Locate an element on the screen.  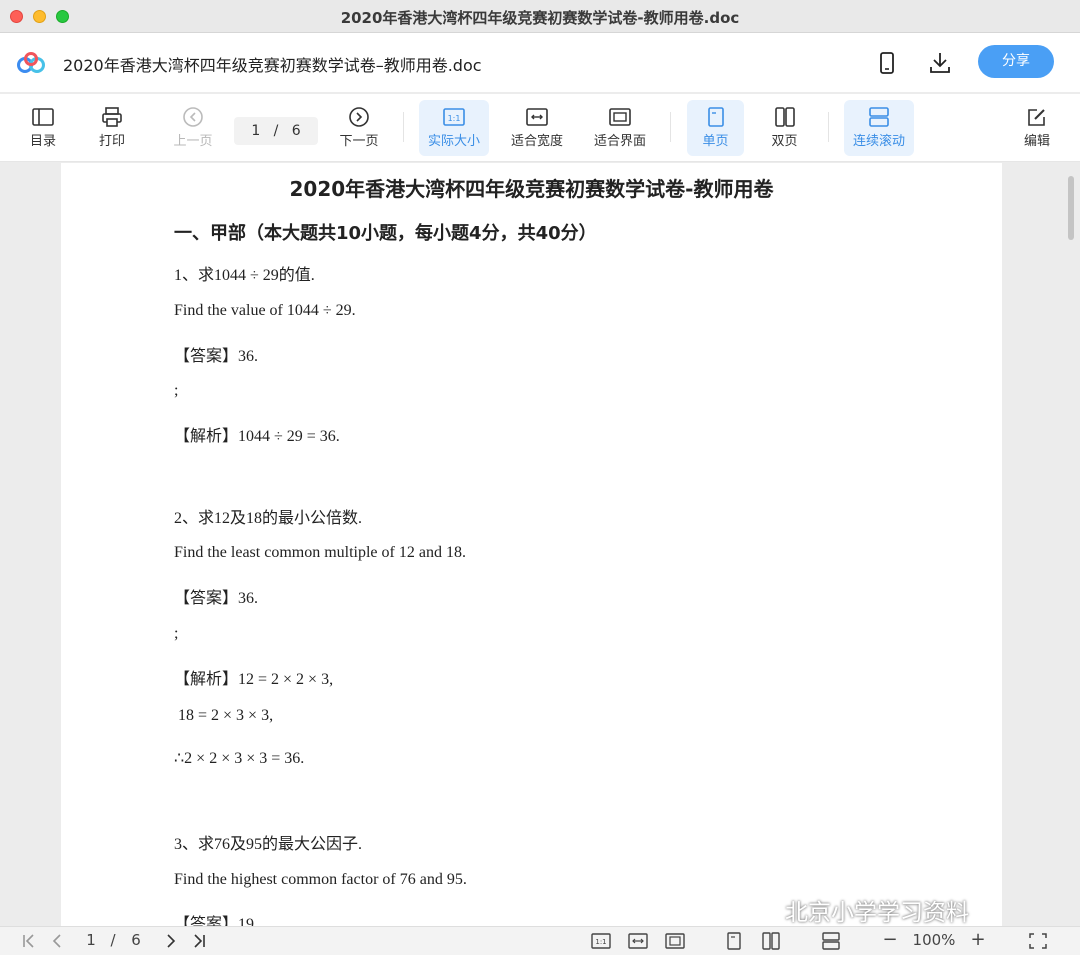
bottom-double-page-button is located at coordinates (771, 941).